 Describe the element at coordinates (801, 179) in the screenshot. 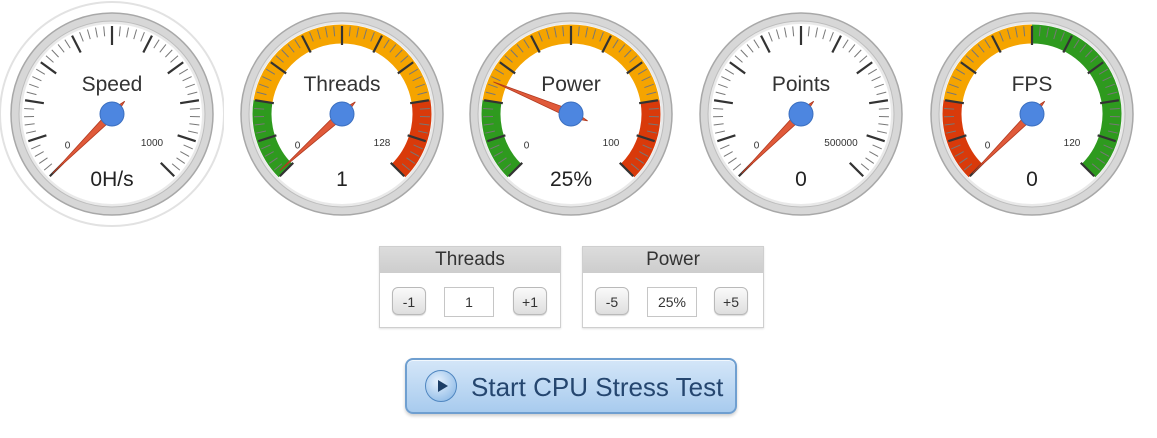

I see `gauge-points-value: 0` at that location.